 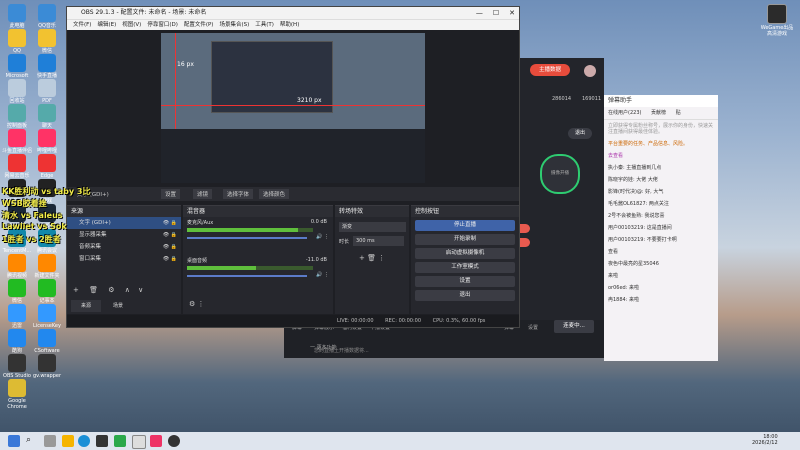 What do you see at coordinates (678, 113) in the screenshot?
I see `tab-post: 贴` at bounding box center [678, 113].